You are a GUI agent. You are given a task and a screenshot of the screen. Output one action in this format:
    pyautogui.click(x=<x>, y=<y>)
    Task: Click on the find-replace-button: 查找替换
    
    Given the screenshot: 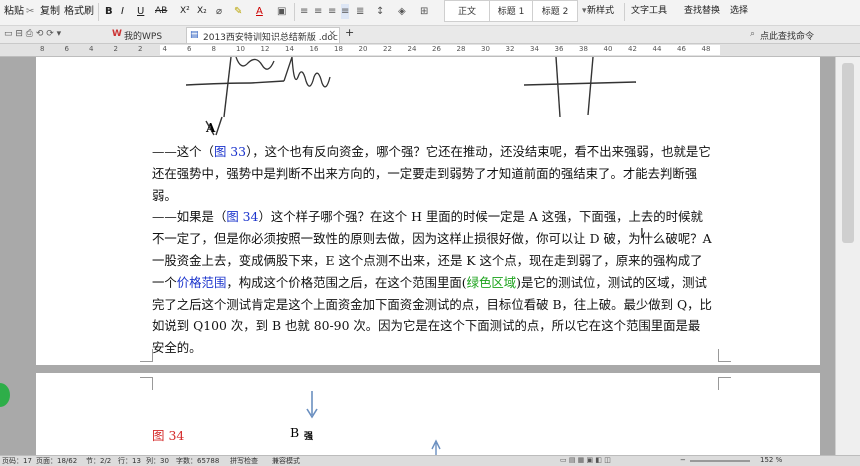 What is the action you would take?
    pyautogui.click(x=702, y=11)
    